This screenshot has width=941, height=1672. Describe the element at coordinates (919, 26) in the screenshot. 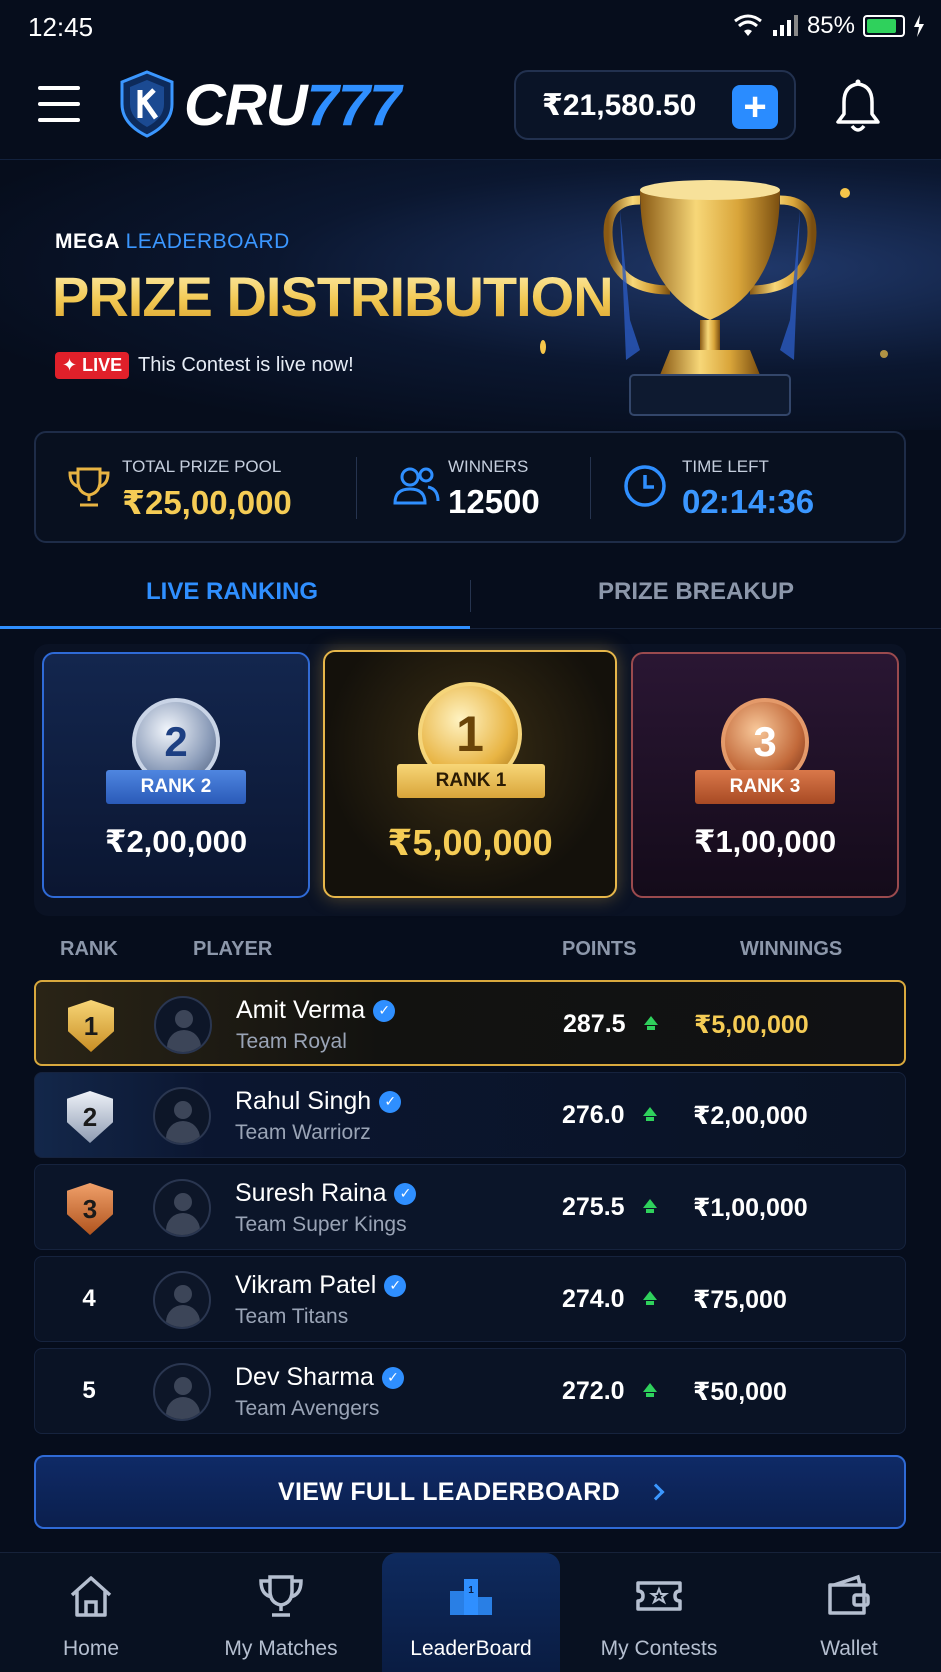

I see `charging-icon` at that location.